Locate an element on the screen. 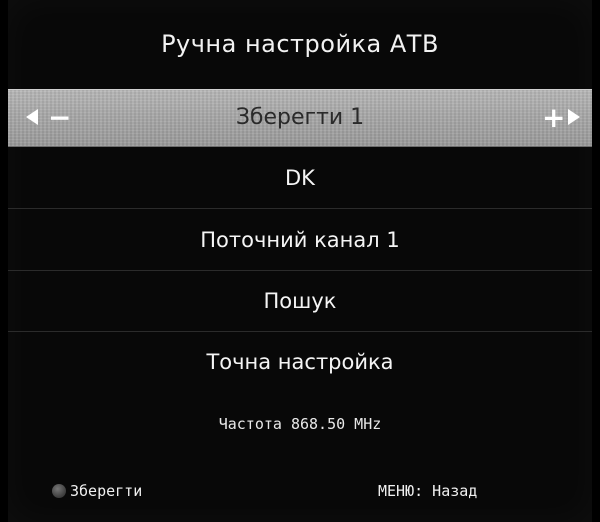  footer-back-hint: МЕНЮ: Назад is located at coordinates (427, 491).